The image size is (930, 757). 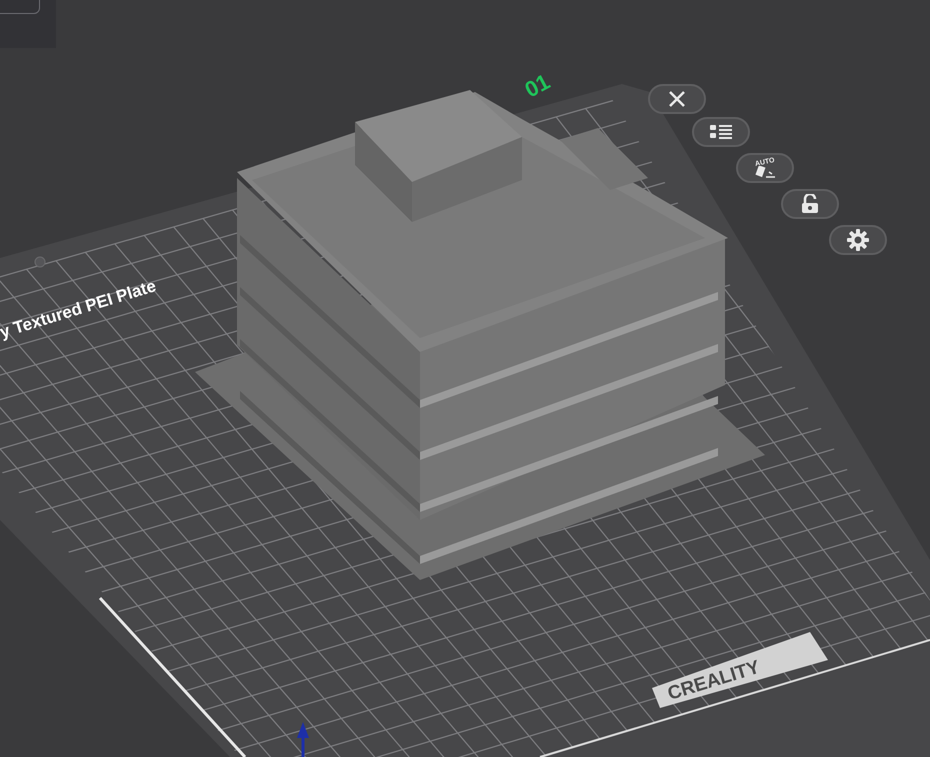 I want to click on close-button, so click(x=677, y=99).